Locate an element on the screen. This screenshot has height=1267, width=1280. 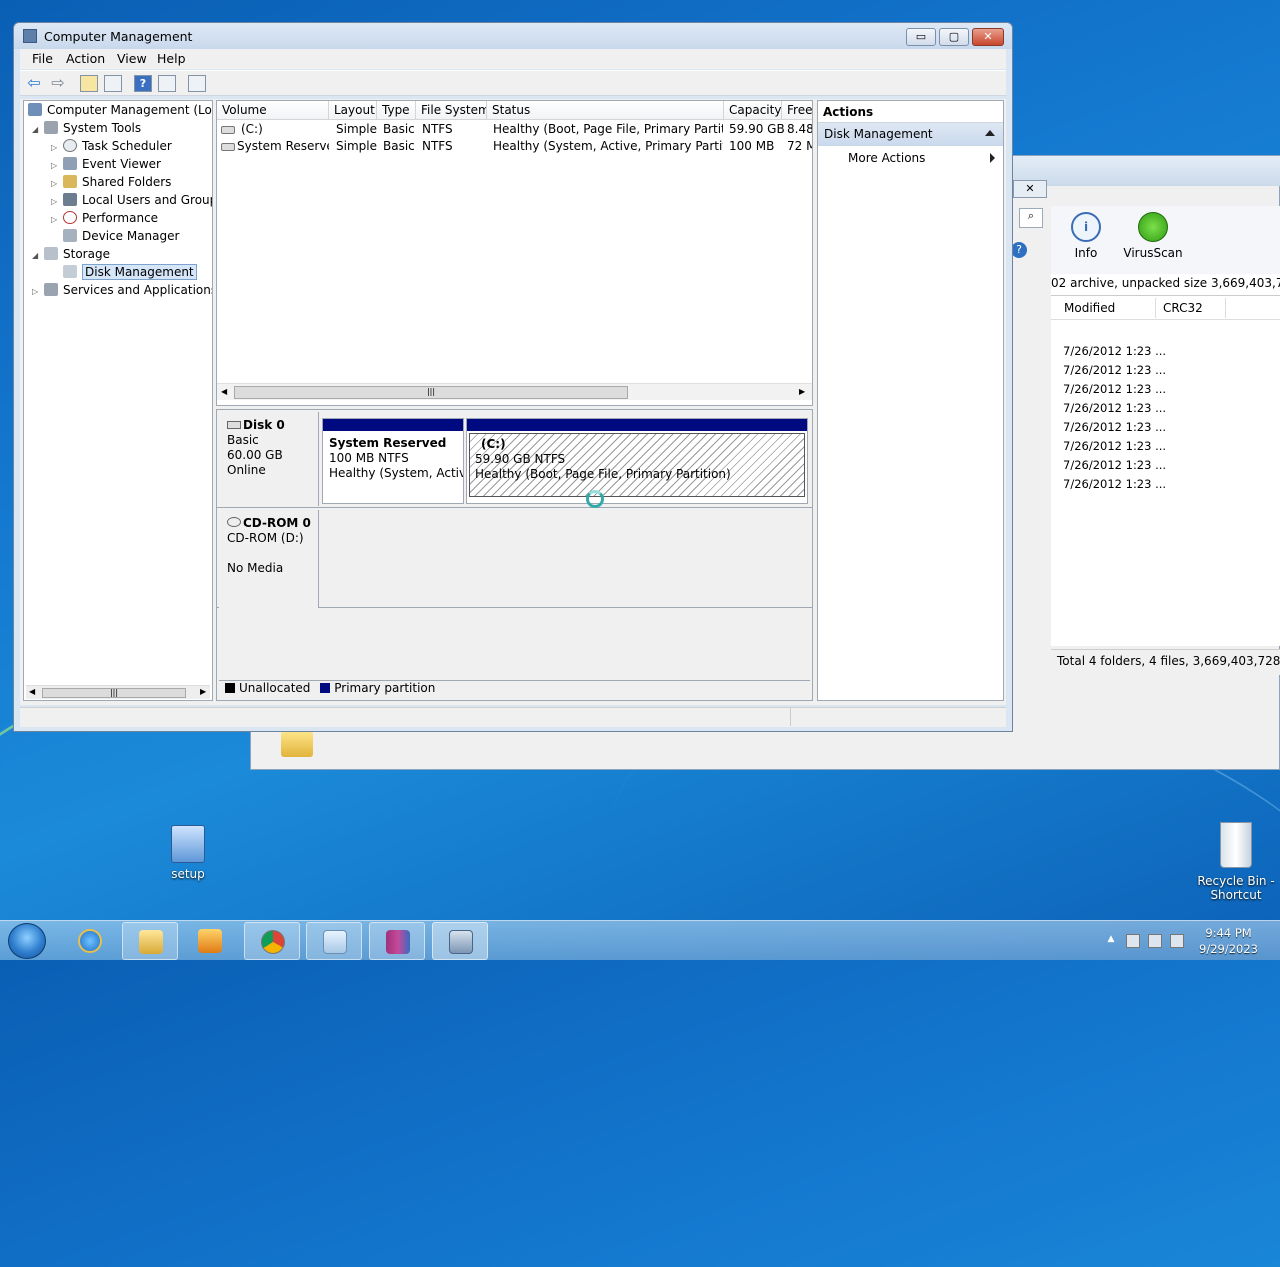
column-free: Free is located at coordinates (797, 110).